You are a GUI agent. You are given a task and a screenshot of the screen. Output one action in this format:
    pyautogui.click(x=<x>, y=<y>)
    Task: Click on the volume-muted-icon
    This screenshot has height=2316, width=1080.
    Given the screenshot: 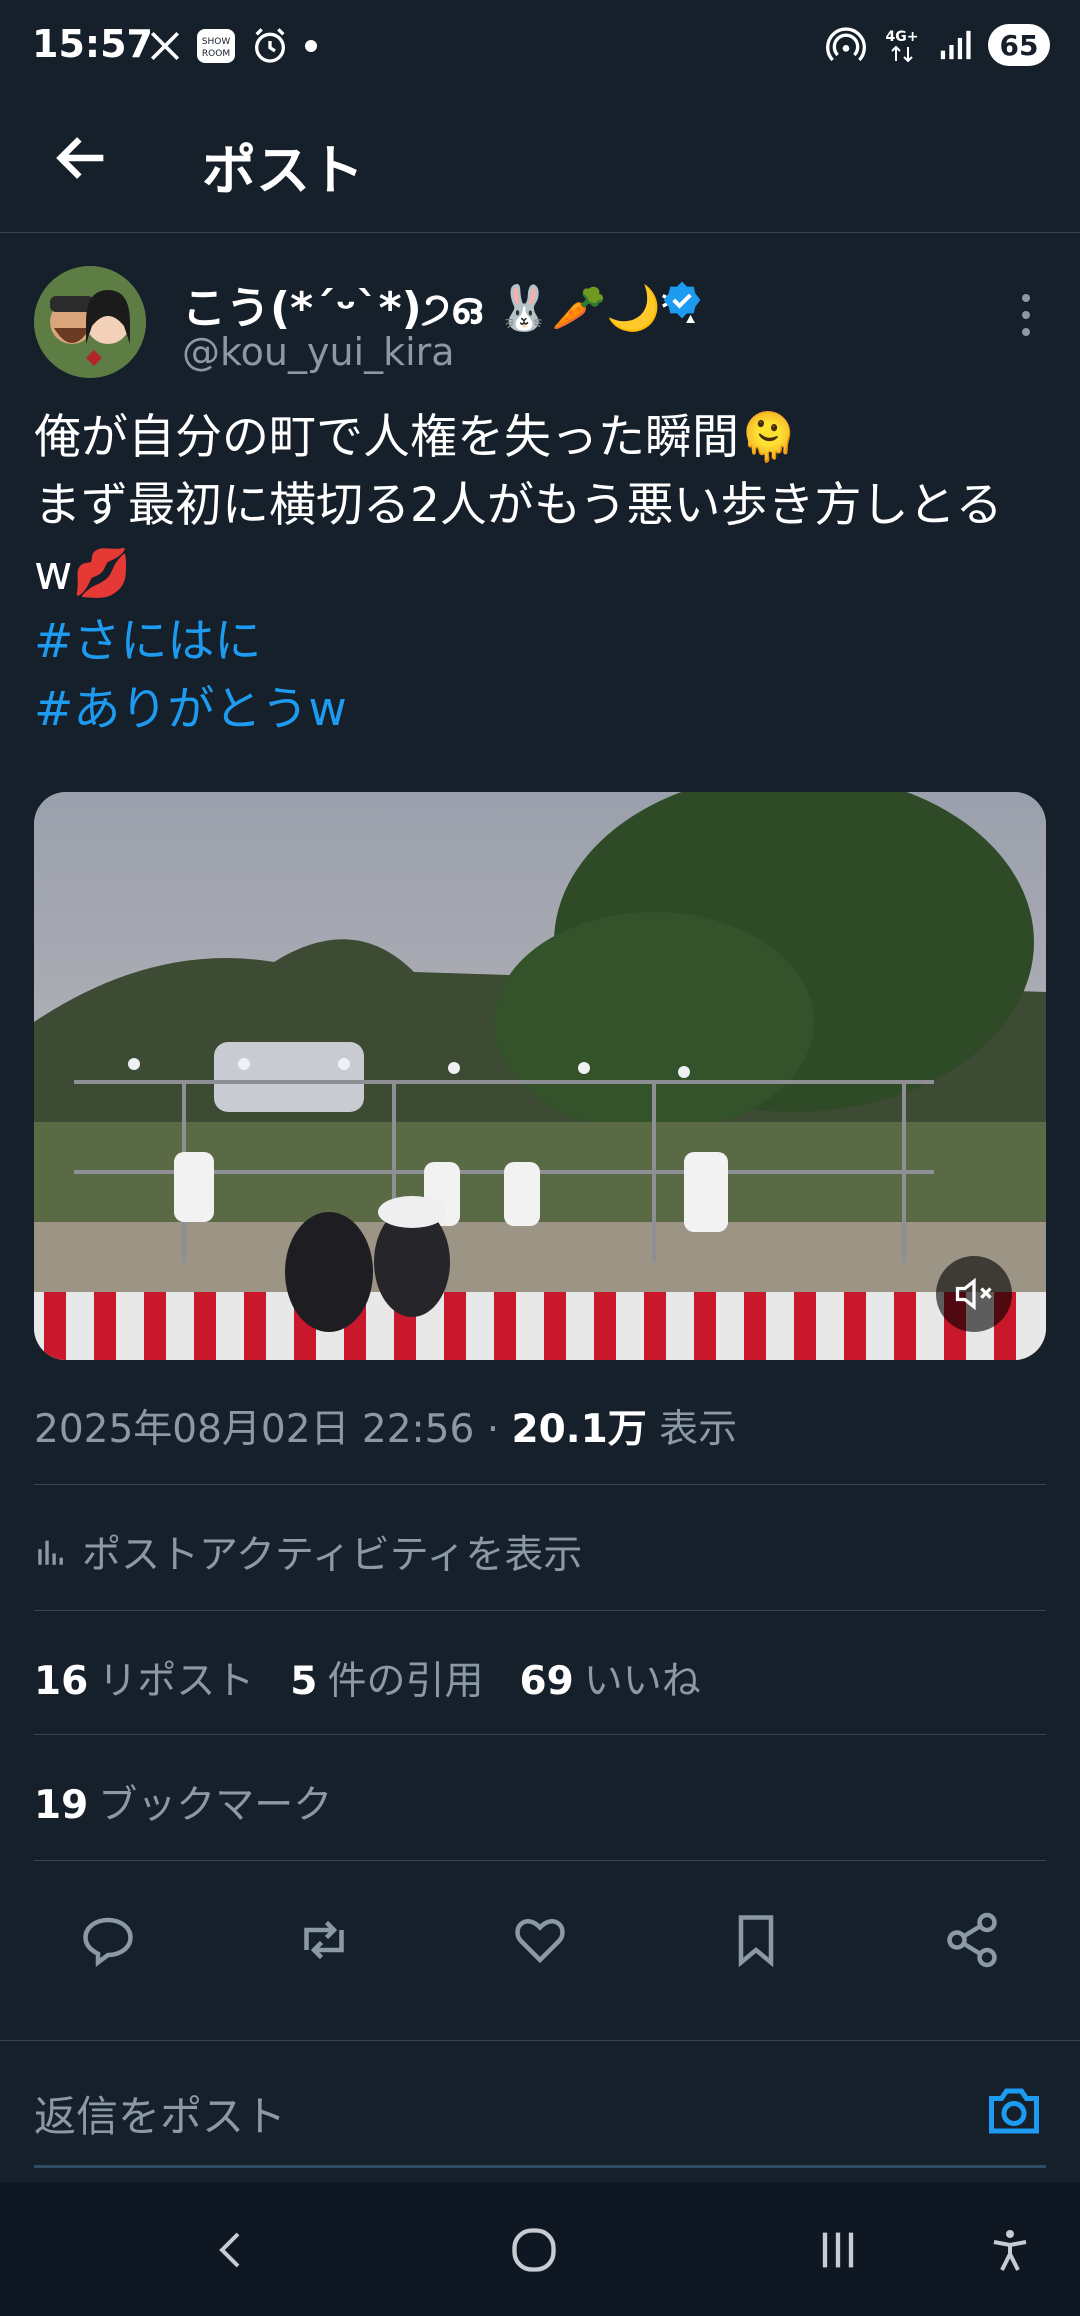 What is the action you would take?
    pyautogui.click(x=973, y=1294)
    